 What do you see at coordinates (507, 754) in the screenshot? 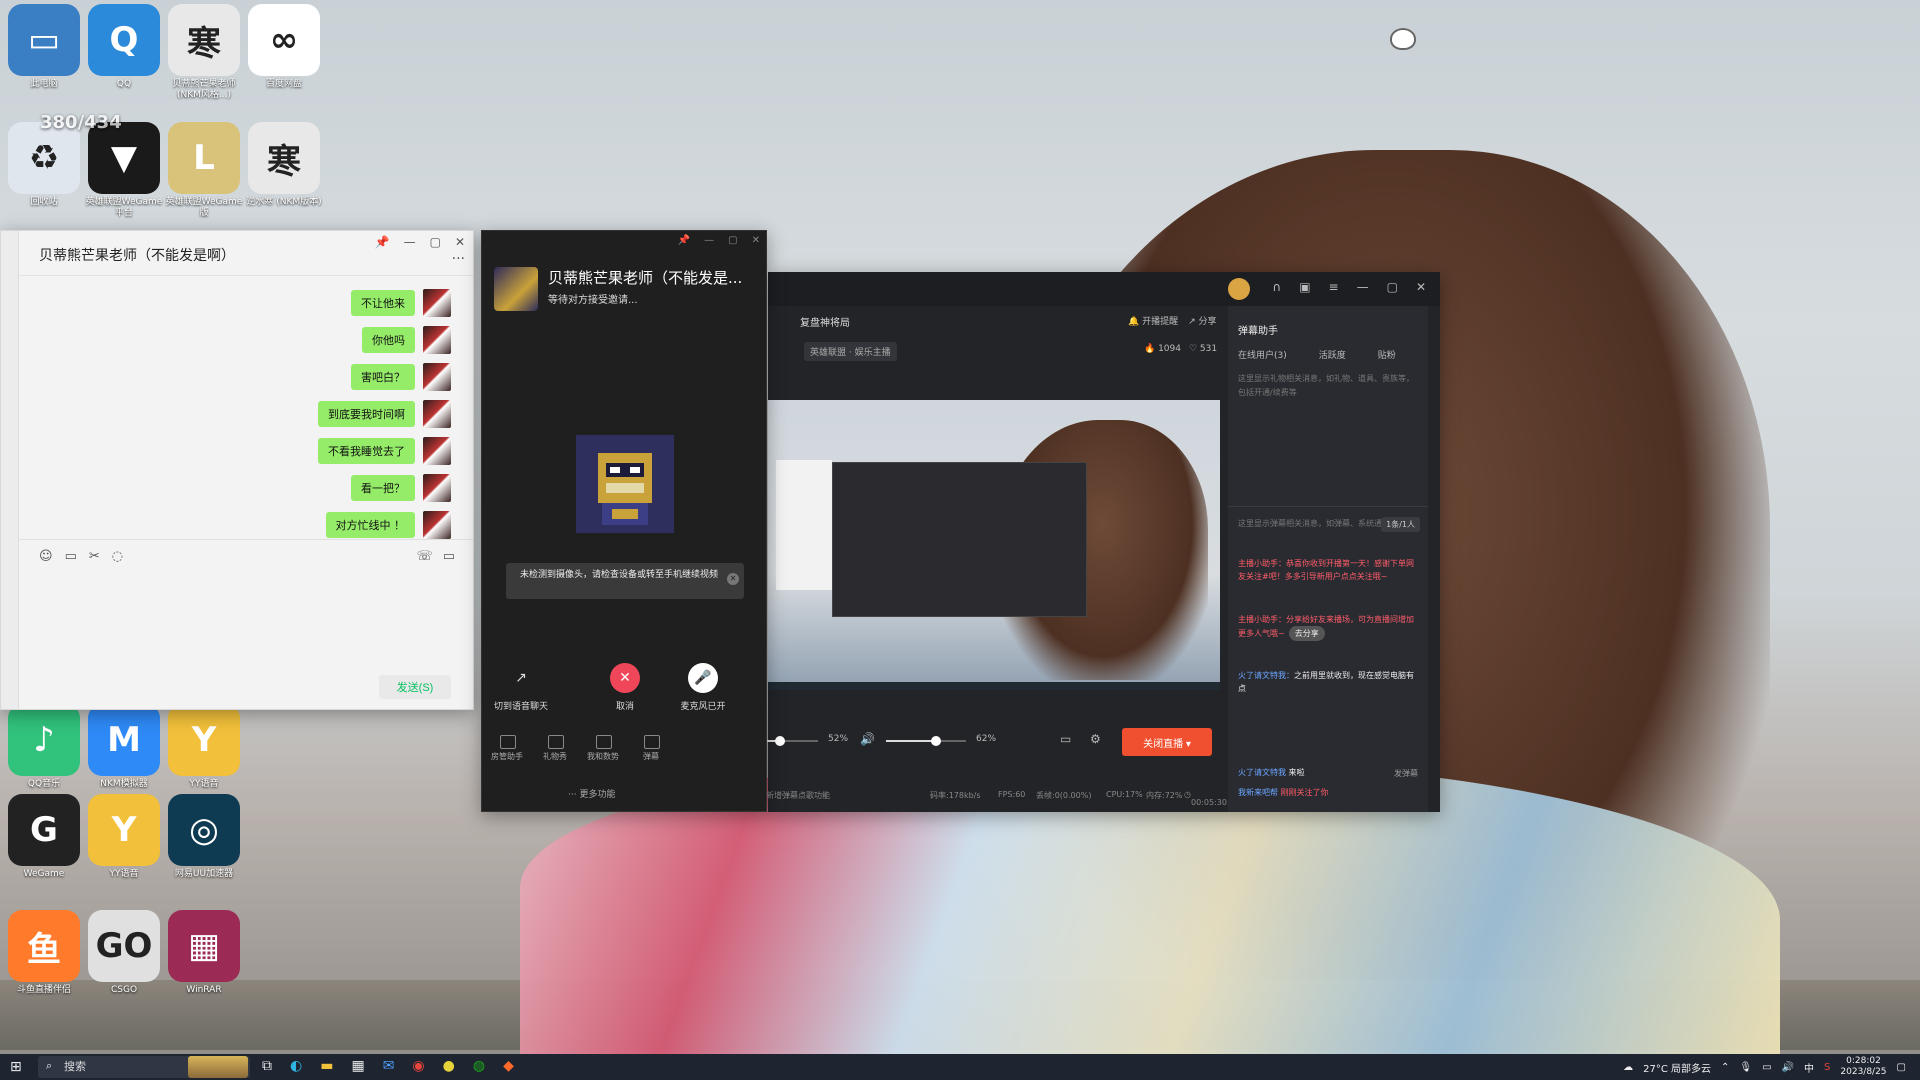
I see `room-admin-tool: 房管助手` at bounding box center [507, 754].